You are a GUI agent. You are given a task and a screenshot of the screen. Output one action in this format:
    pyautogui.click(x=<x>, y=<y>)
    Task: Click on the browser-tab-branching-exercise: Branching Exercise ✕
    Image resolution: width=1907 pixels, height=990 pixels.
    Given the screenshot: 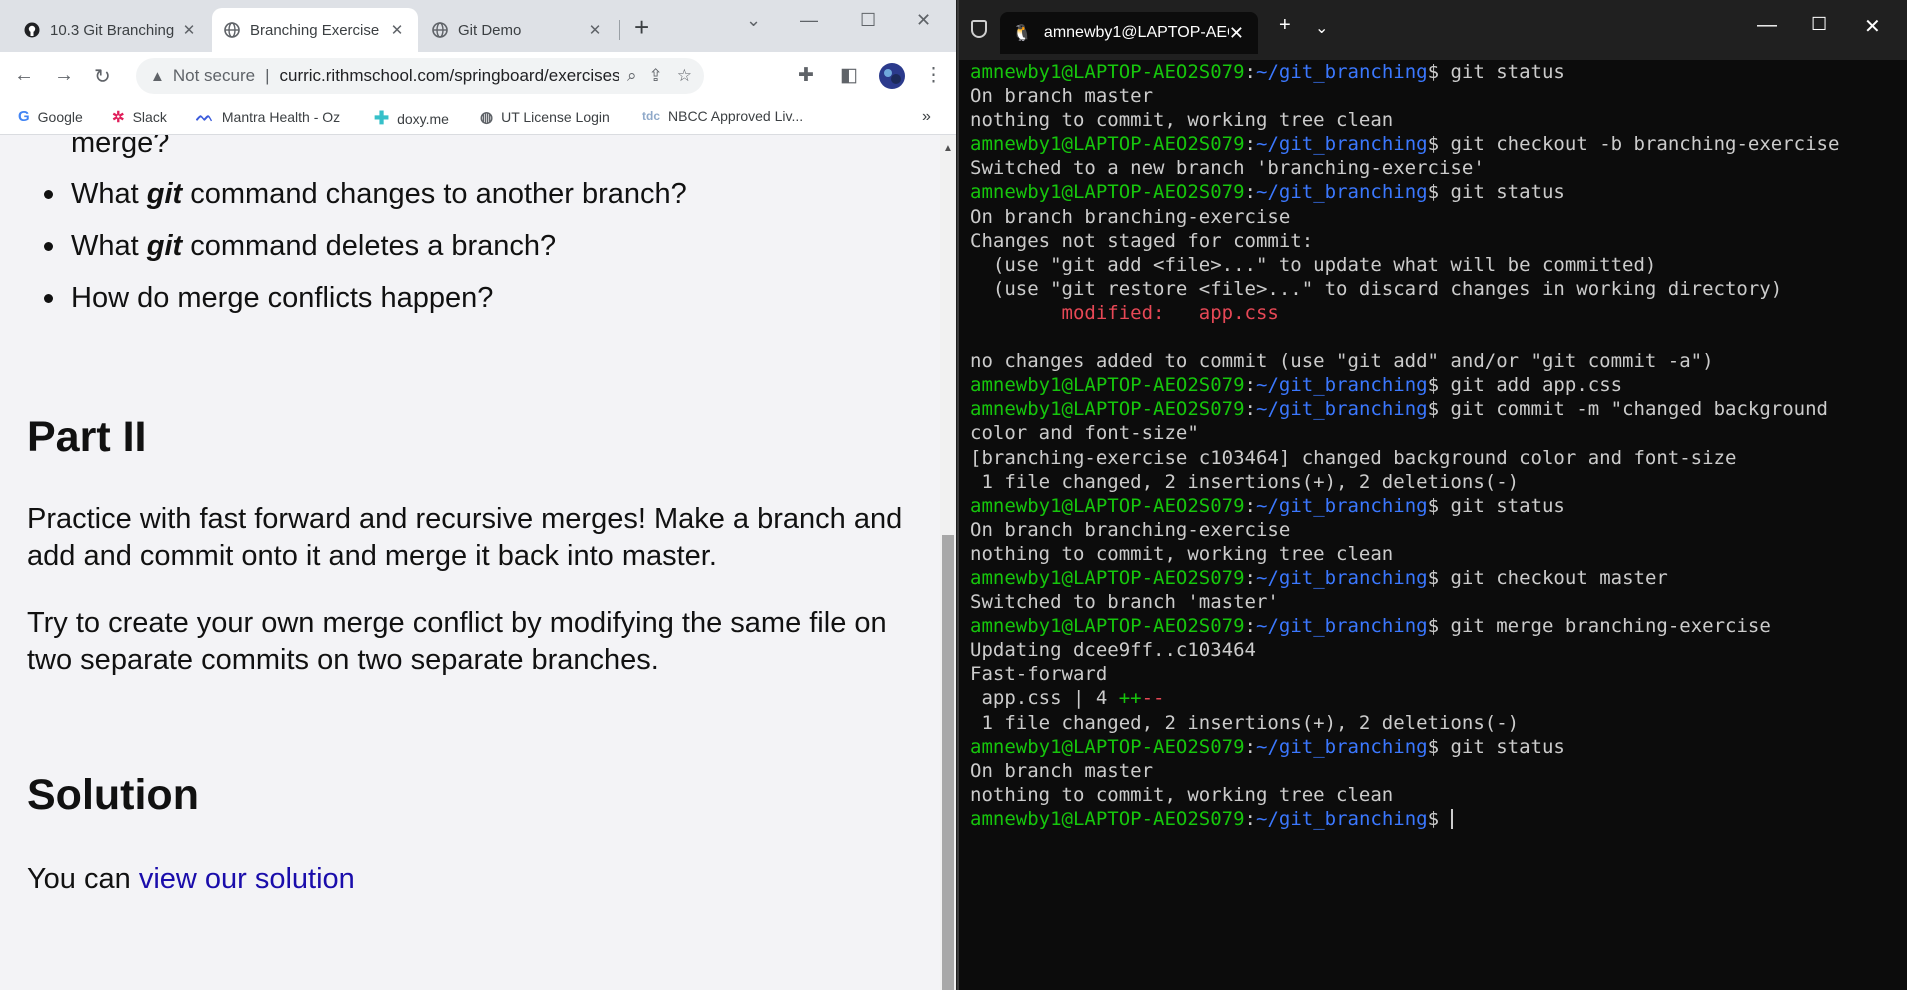 What is the action you would take?
    pyautogui.click(x=315, y=30)
    